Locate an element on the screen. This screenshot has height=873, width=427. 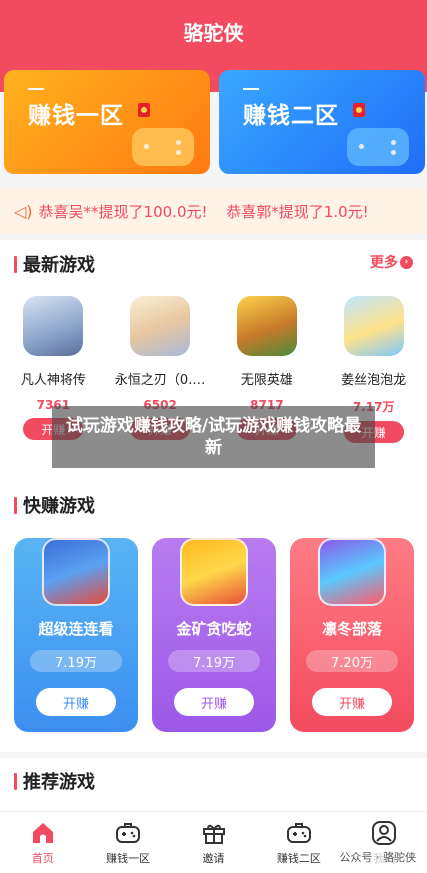
article-title-overlay: 试玩游戏赚钱攻略/试玩游戏赚钱攻略最新 is located at coordinates (213, 437).